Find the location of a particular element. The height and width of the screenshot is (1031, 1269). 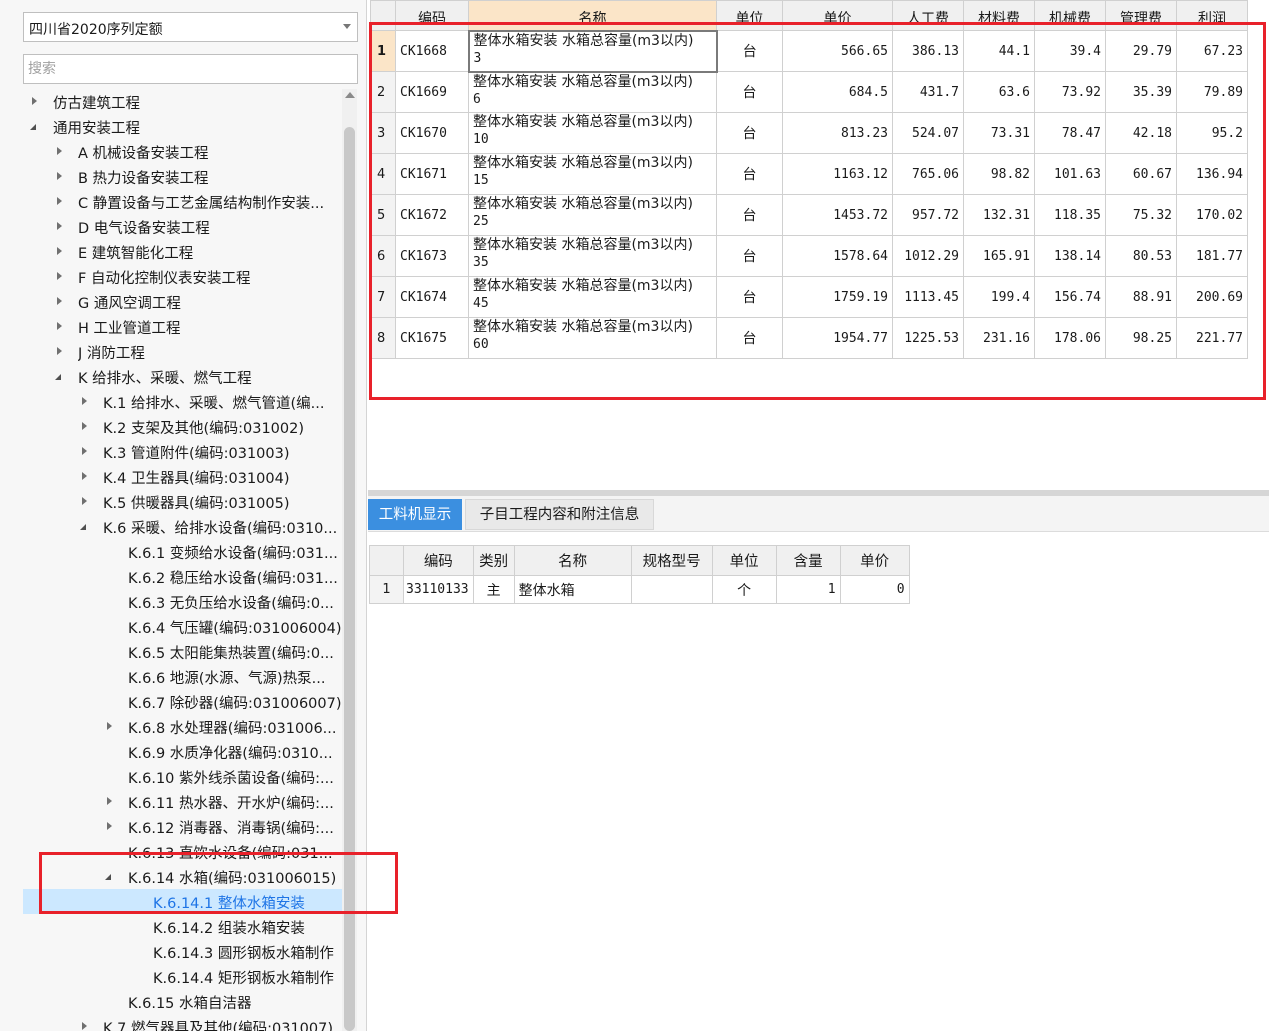

tree-item: K.4 卫生器具(编码:031004) is located at coordinates (182, 476).